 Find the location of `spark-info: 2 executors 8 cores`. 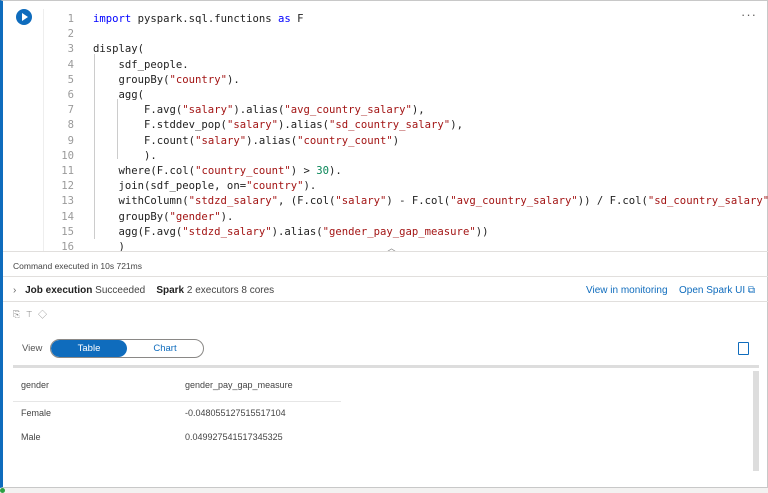

spark-info: 2 executors 8 cores is located at coordinates (230, 290).